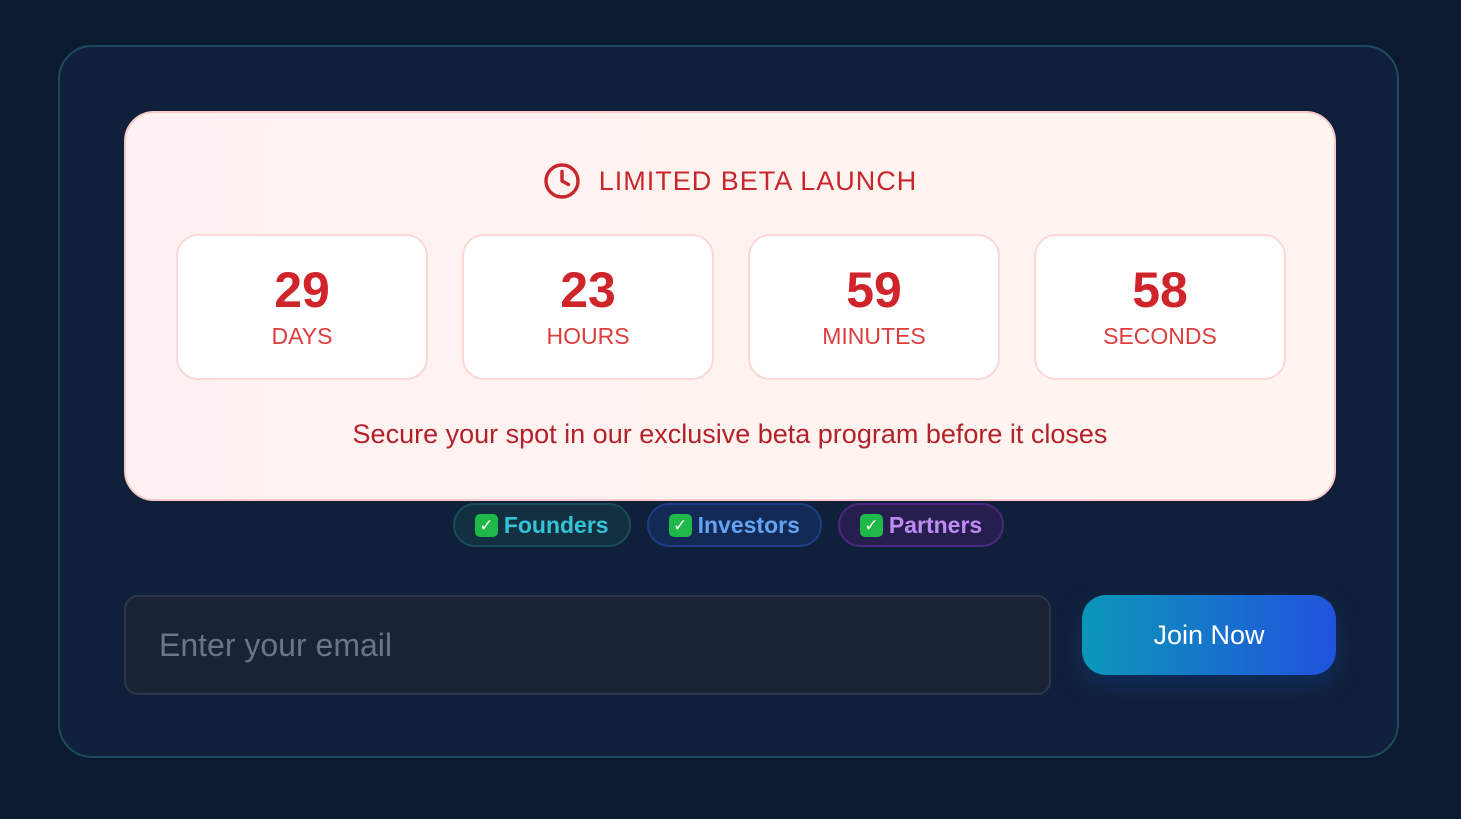 The height and width of the screenshot is (819, 1461). Describe the element at coordinates (562, 181) in the screenshot. I see `clock-icon` at that location.